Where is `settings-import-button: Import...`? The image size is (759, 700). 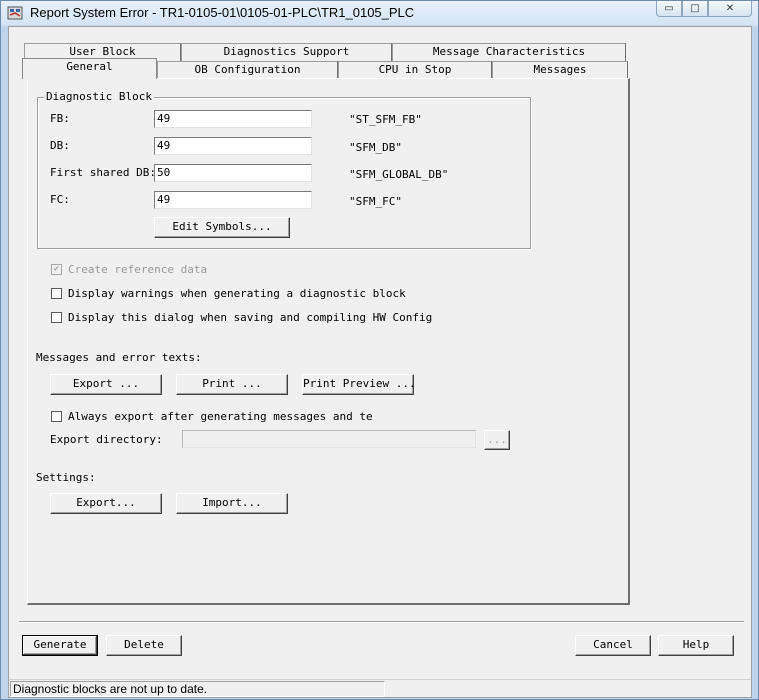
settings-import-button: Import... is located at coordinates (232, 503).